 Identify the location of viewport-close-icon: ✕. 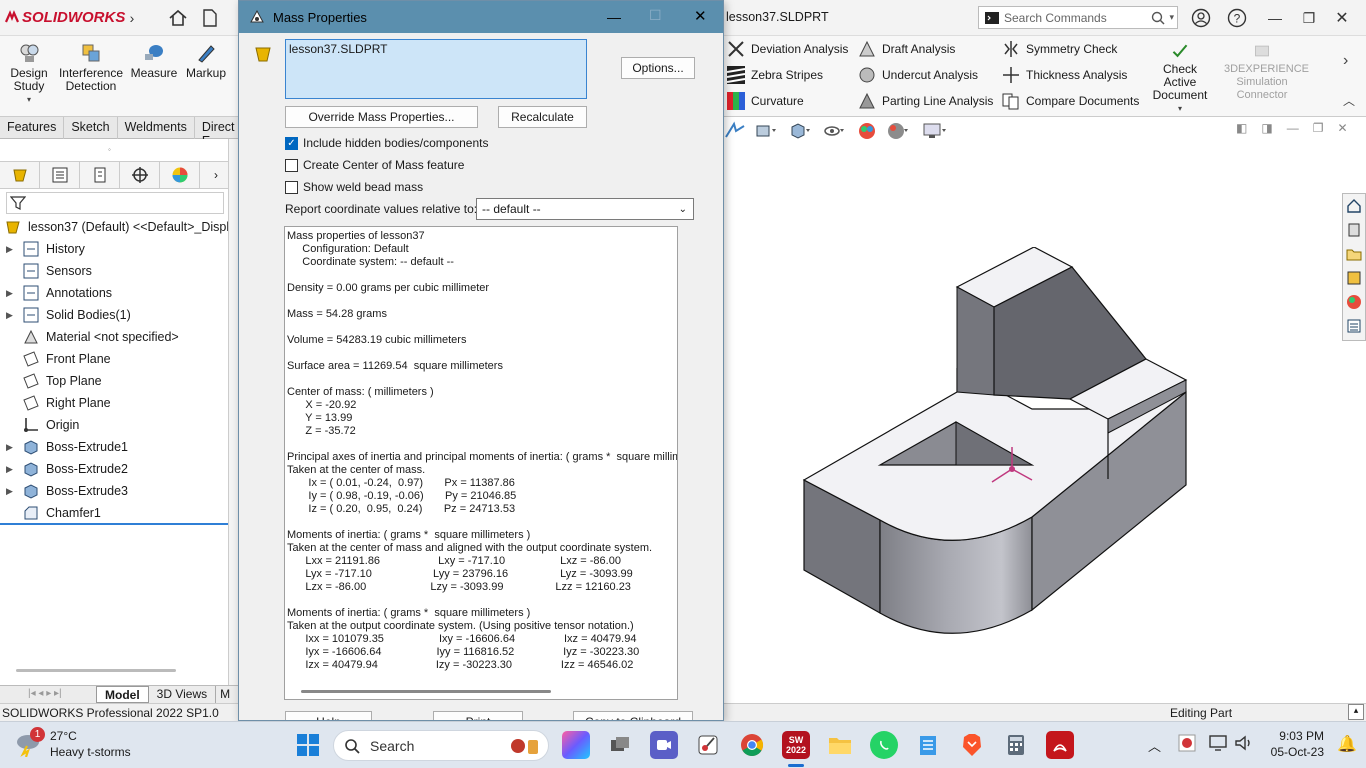
(1342, 128).